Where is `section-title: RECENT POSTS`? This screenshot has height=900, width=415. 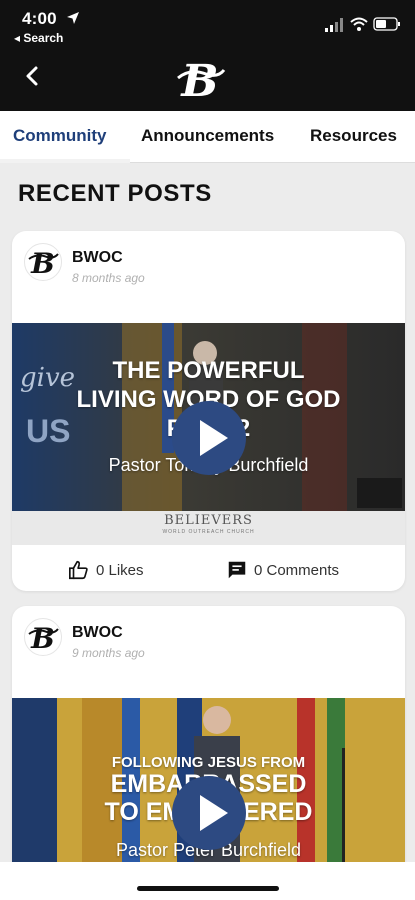 section-title: RECENT POSTS is located at coordinates (115, 193).